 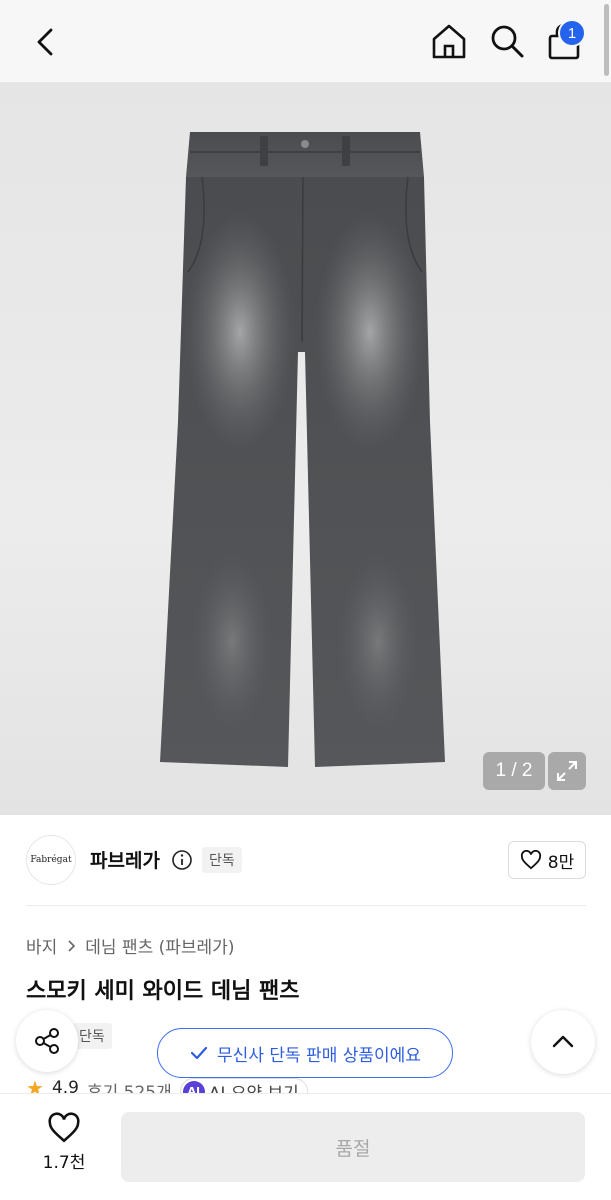 I want to click on chevron-up-icon, so click(x=563, y=1041).